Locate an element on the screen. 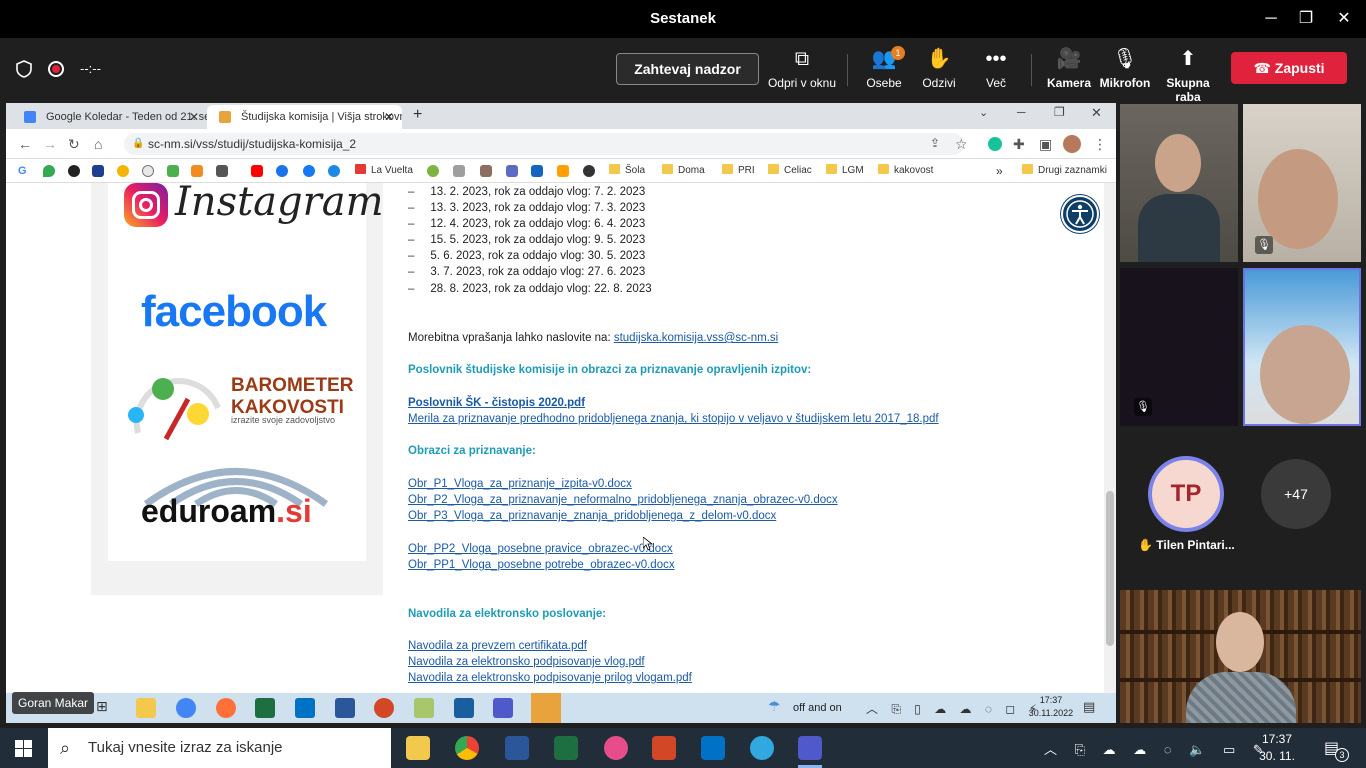 The width and height of the screenshot is (1366, 768). guide-link: Navodila za prevzem certifikata.pdf is located at coordinates (497, 646).